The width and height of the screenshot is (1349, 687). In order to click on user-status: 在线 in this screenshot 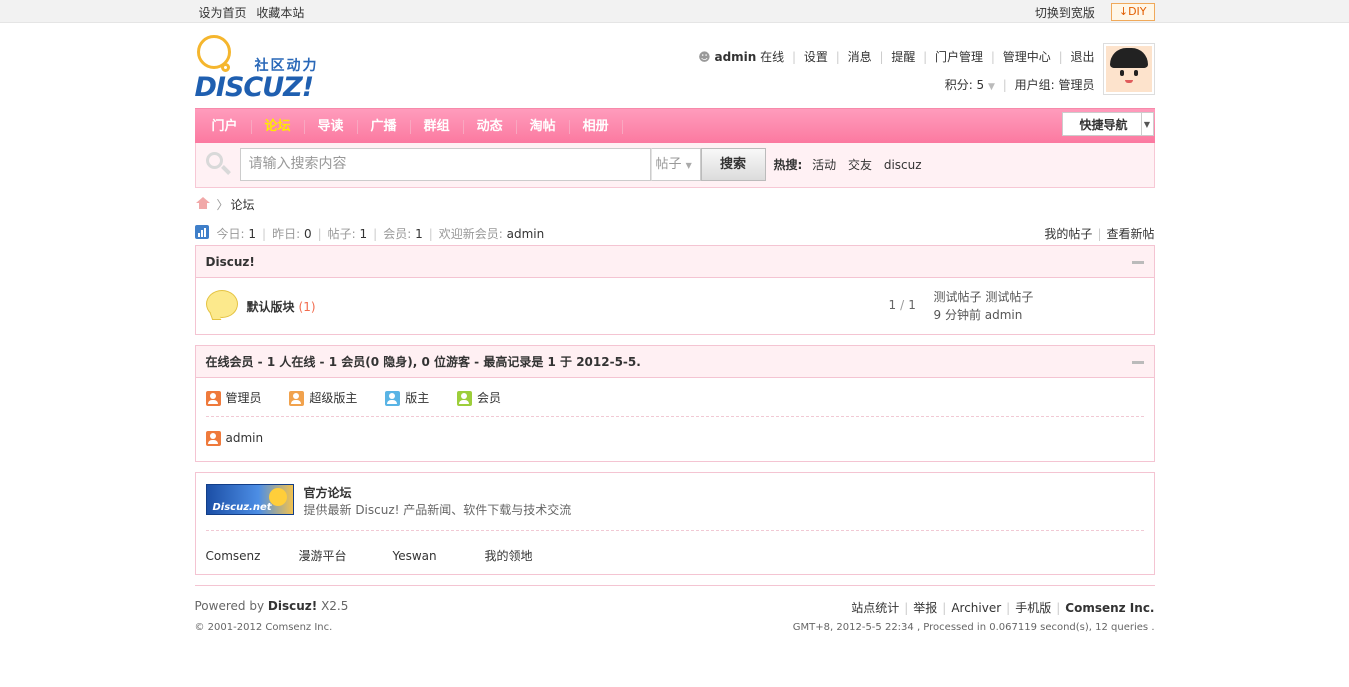, I will do `click(772, 57)`.